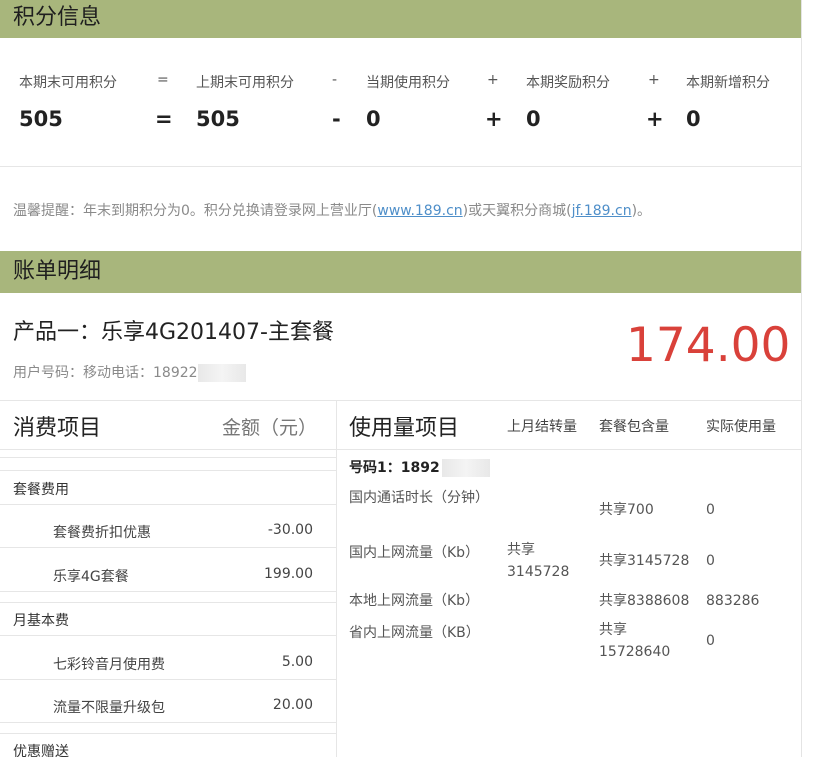  What do you see at coordinates (708, 345) in the screenshot?
I see `product-amount: 174.00` at bounding box center [708, 345].